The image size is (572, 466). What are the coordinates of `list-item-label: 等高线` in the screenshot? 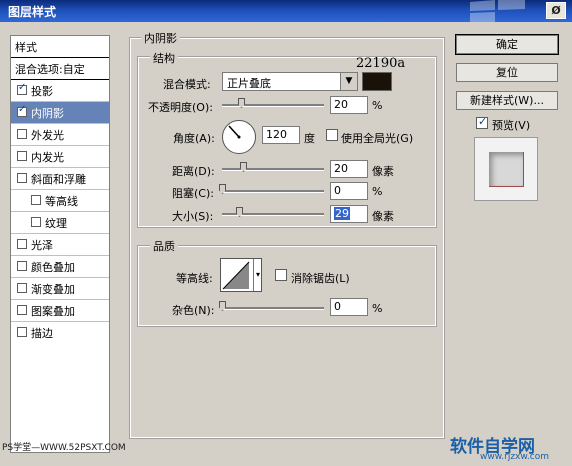 It's located at (61, 201).